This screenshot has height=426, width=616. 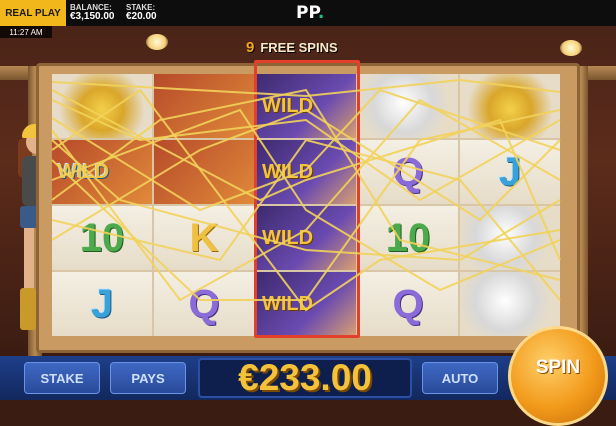 I want to click on clock: 11:27 AM, so click(x=26, y=32).